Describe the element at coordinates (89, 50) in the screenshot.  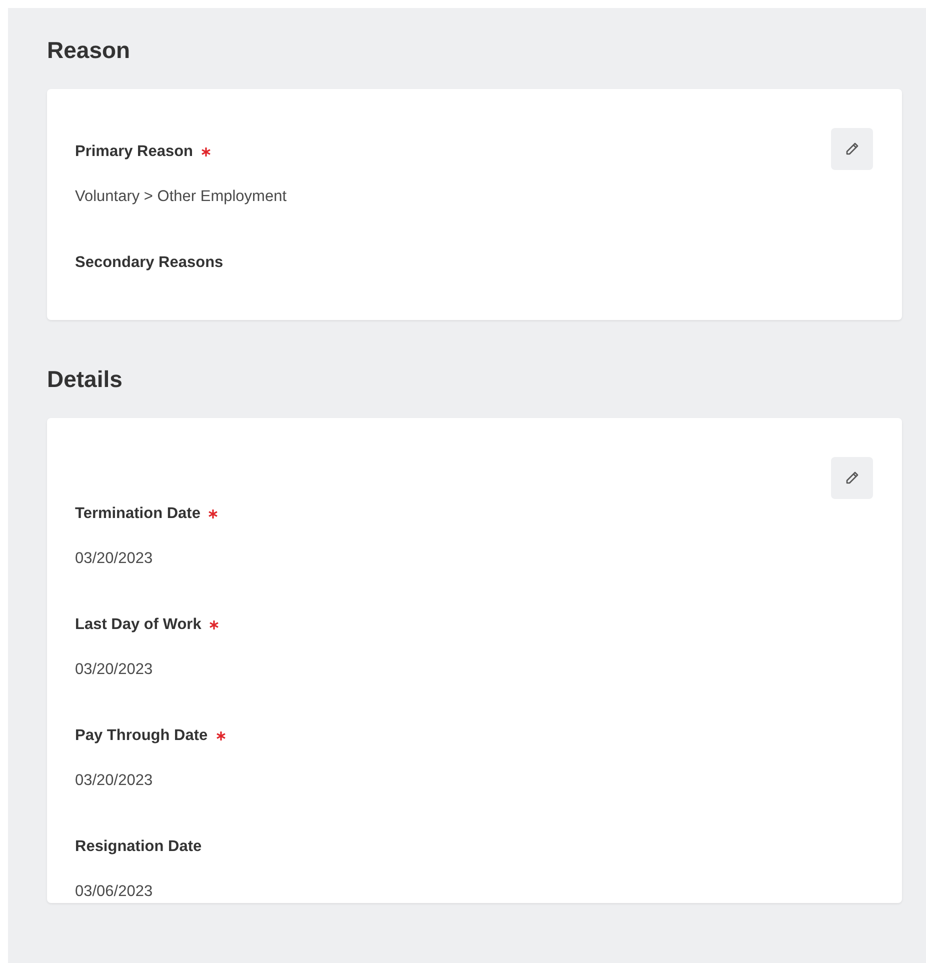
I see `section-heading: Reason` at that location.